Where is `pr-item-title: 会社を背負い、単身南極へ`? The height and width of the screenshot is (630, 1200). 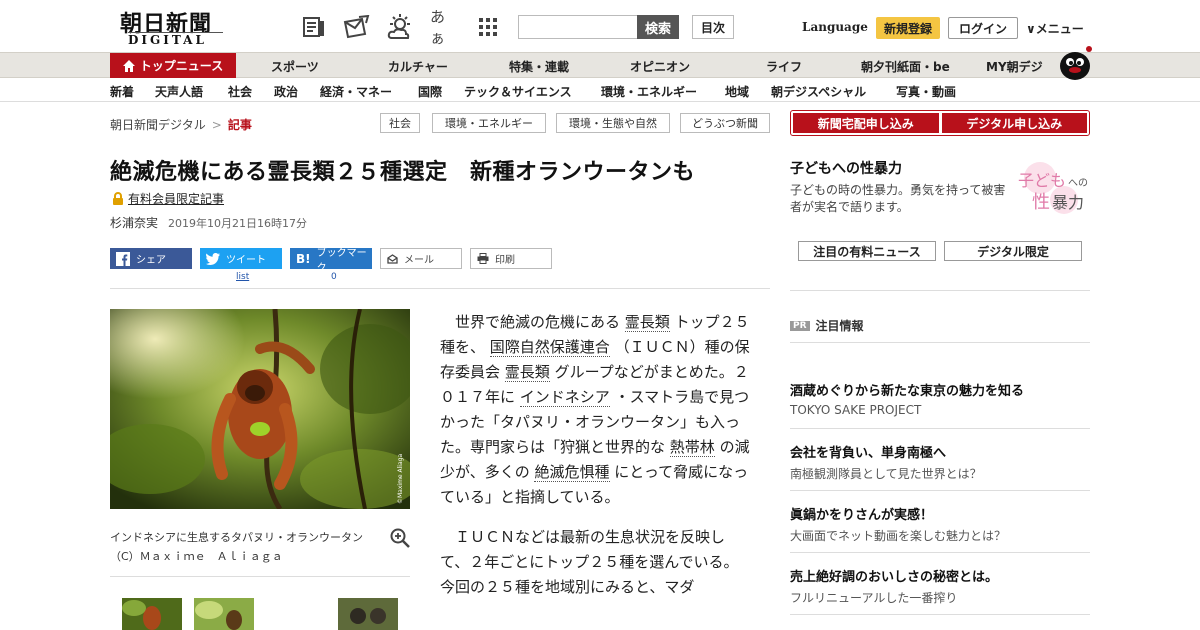 pr-item-title: 会社を背負い、単身南極へ is located at coordinates (868, 451).